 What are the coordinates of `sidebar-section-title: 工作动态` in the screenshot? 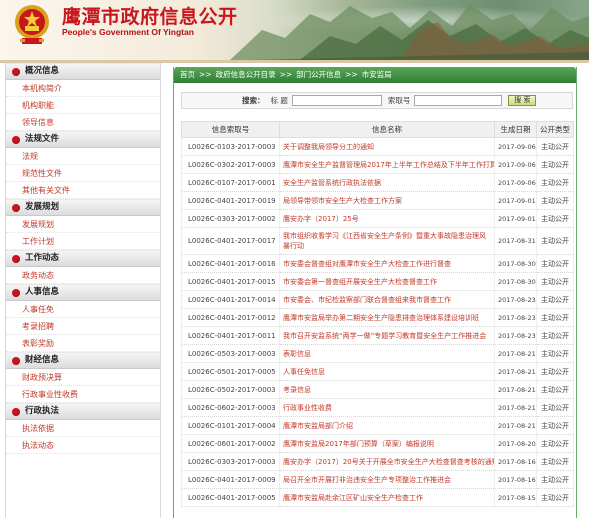 It's located at (42, 258).